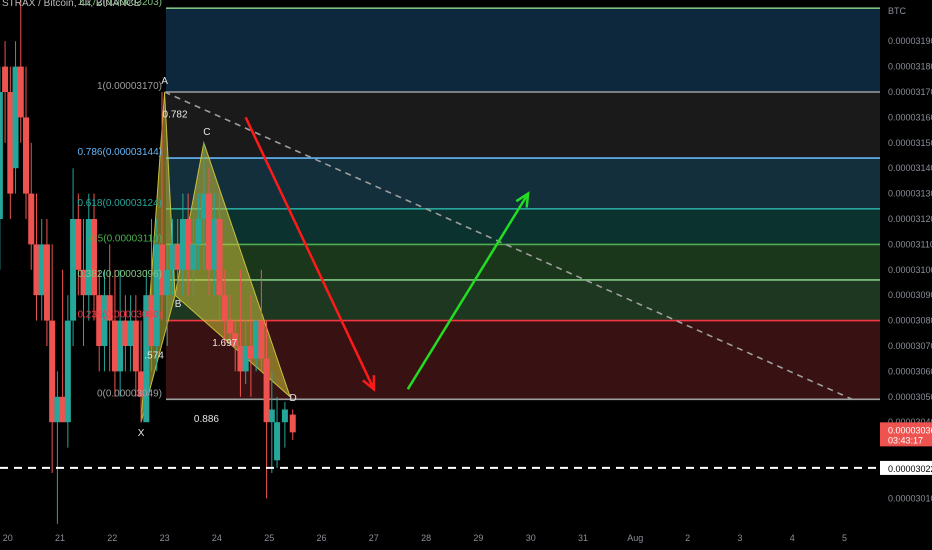 This screenshot has height=550, width=932. What do you see at coordinates (910, 219) in the screenshot?
I see `price-tick-label: 0.00003120` at bounding box center [910, 219].